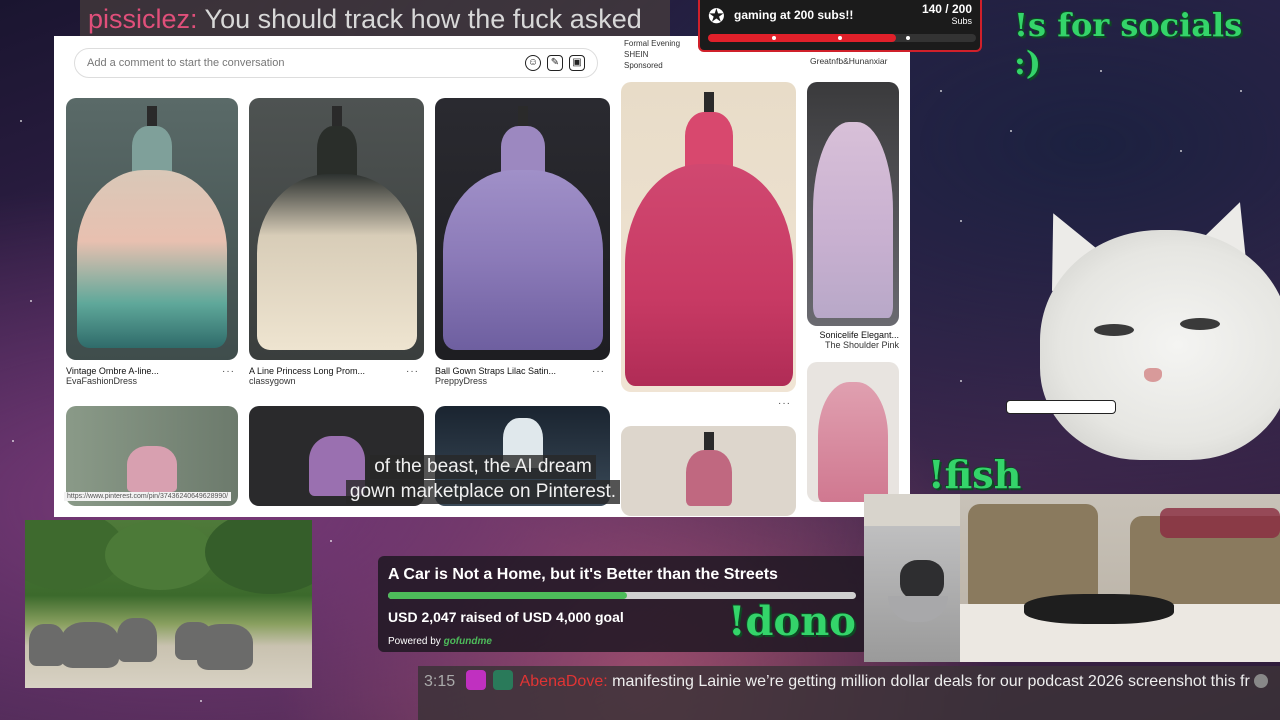 The height and width of the screenshot is (720, 1280). I want to click on sub-goal-progress, so click(842, 38).